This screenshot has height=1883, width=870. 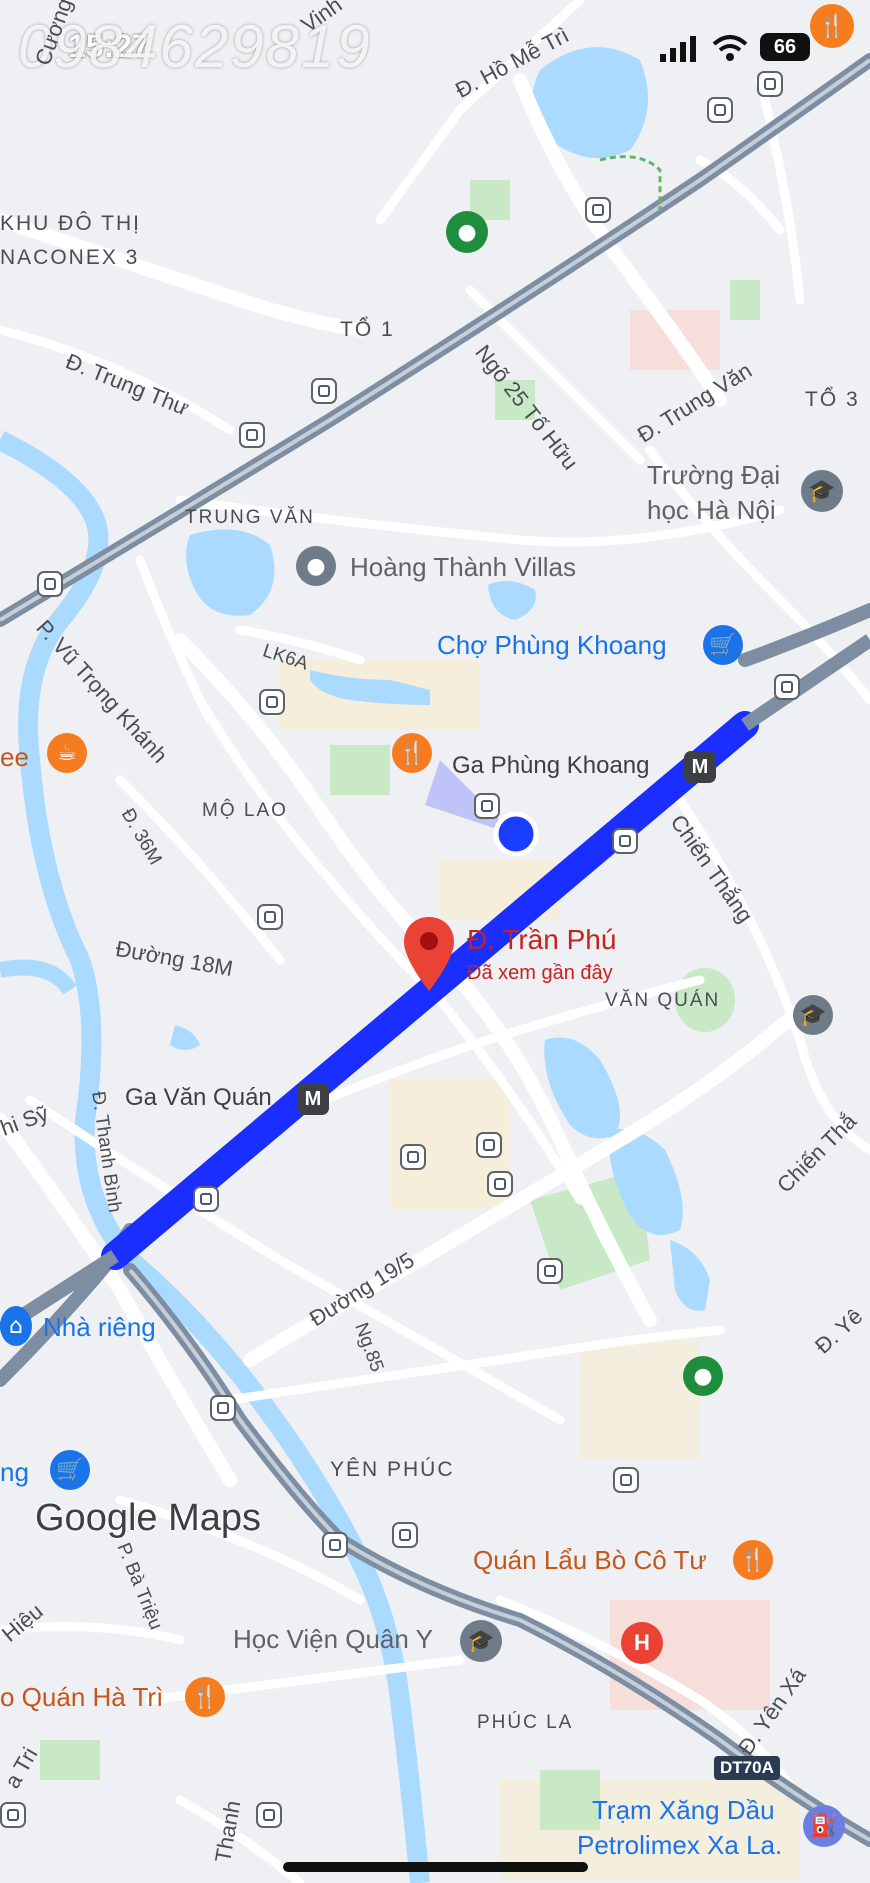 I want to click on poi-tram-xang-line1: Trạm Xăng Dầu, so click(x=683, y=1810).